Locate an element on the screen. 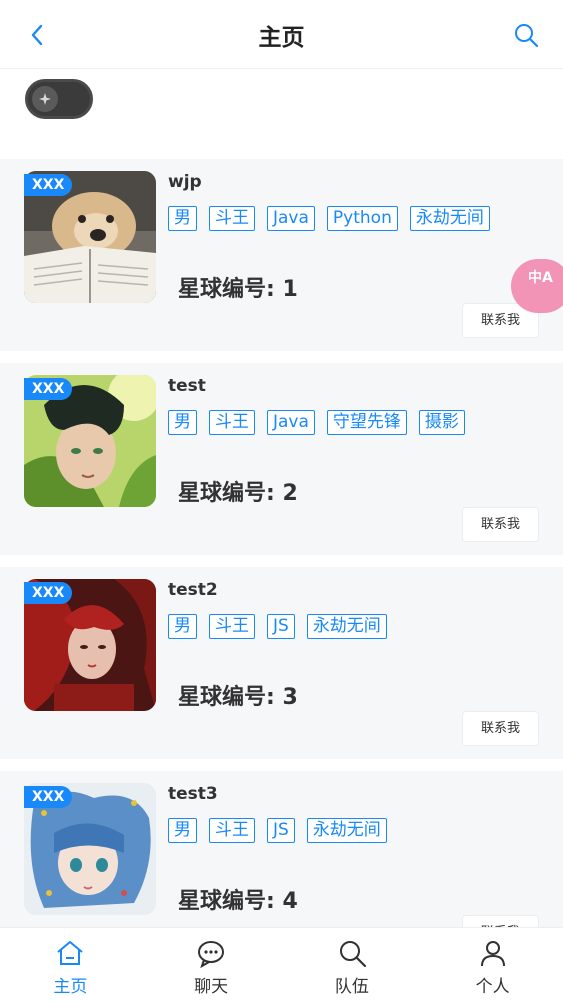 The width and height of the screenshot is (563, 1001). star-number: 星球编号: 2 is located at coordinates (238, 493).